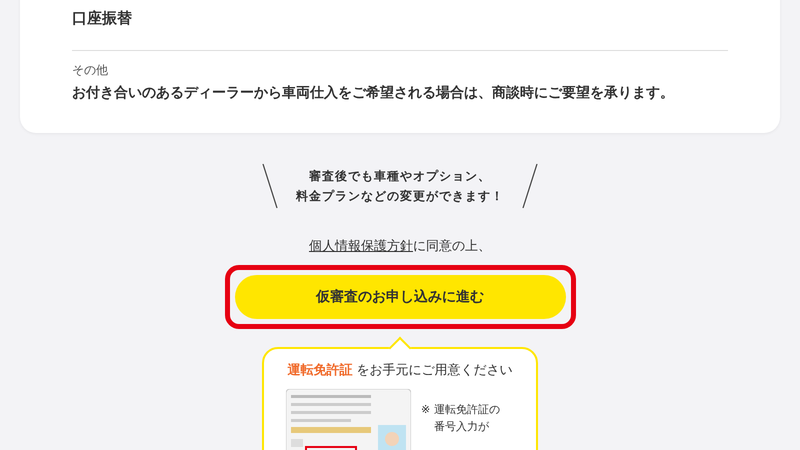 The height and width of the screenshot is (450, 800). I want to click on privacy-policy-link: 個人情報保護方針, so click(361, 246).